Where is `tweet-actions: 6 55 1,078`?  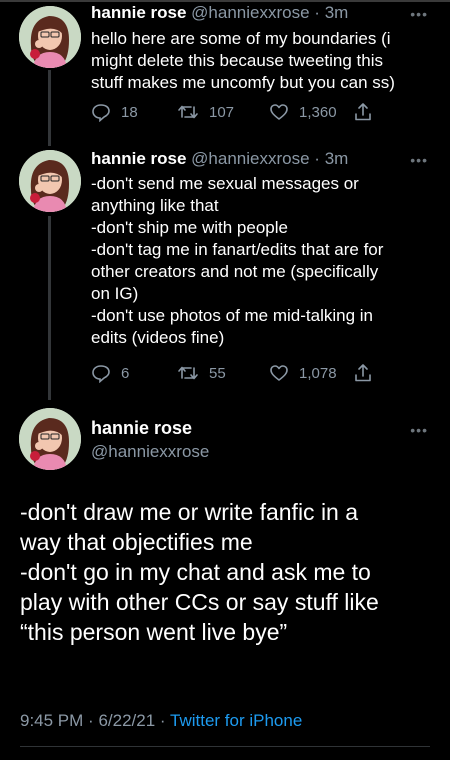 tweet-actions: 6 55 1,078 is located at coordinates (241, 375).